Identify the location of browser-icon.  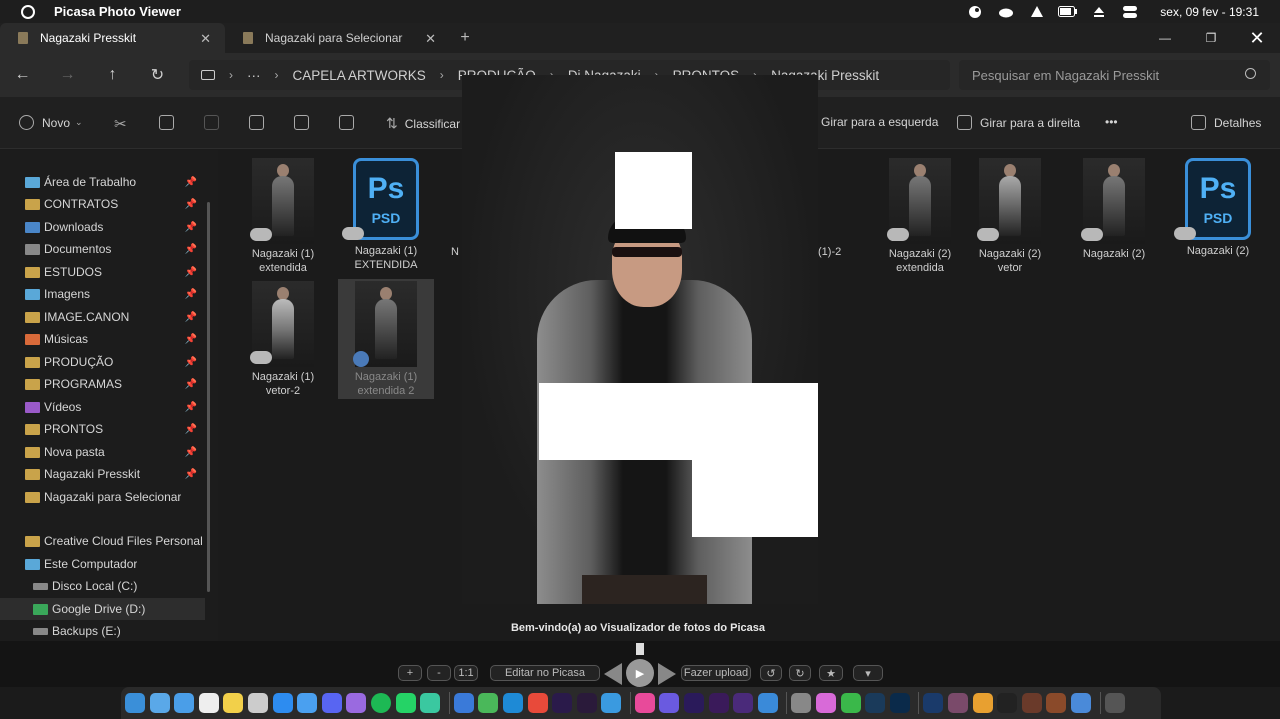
(356, 703).